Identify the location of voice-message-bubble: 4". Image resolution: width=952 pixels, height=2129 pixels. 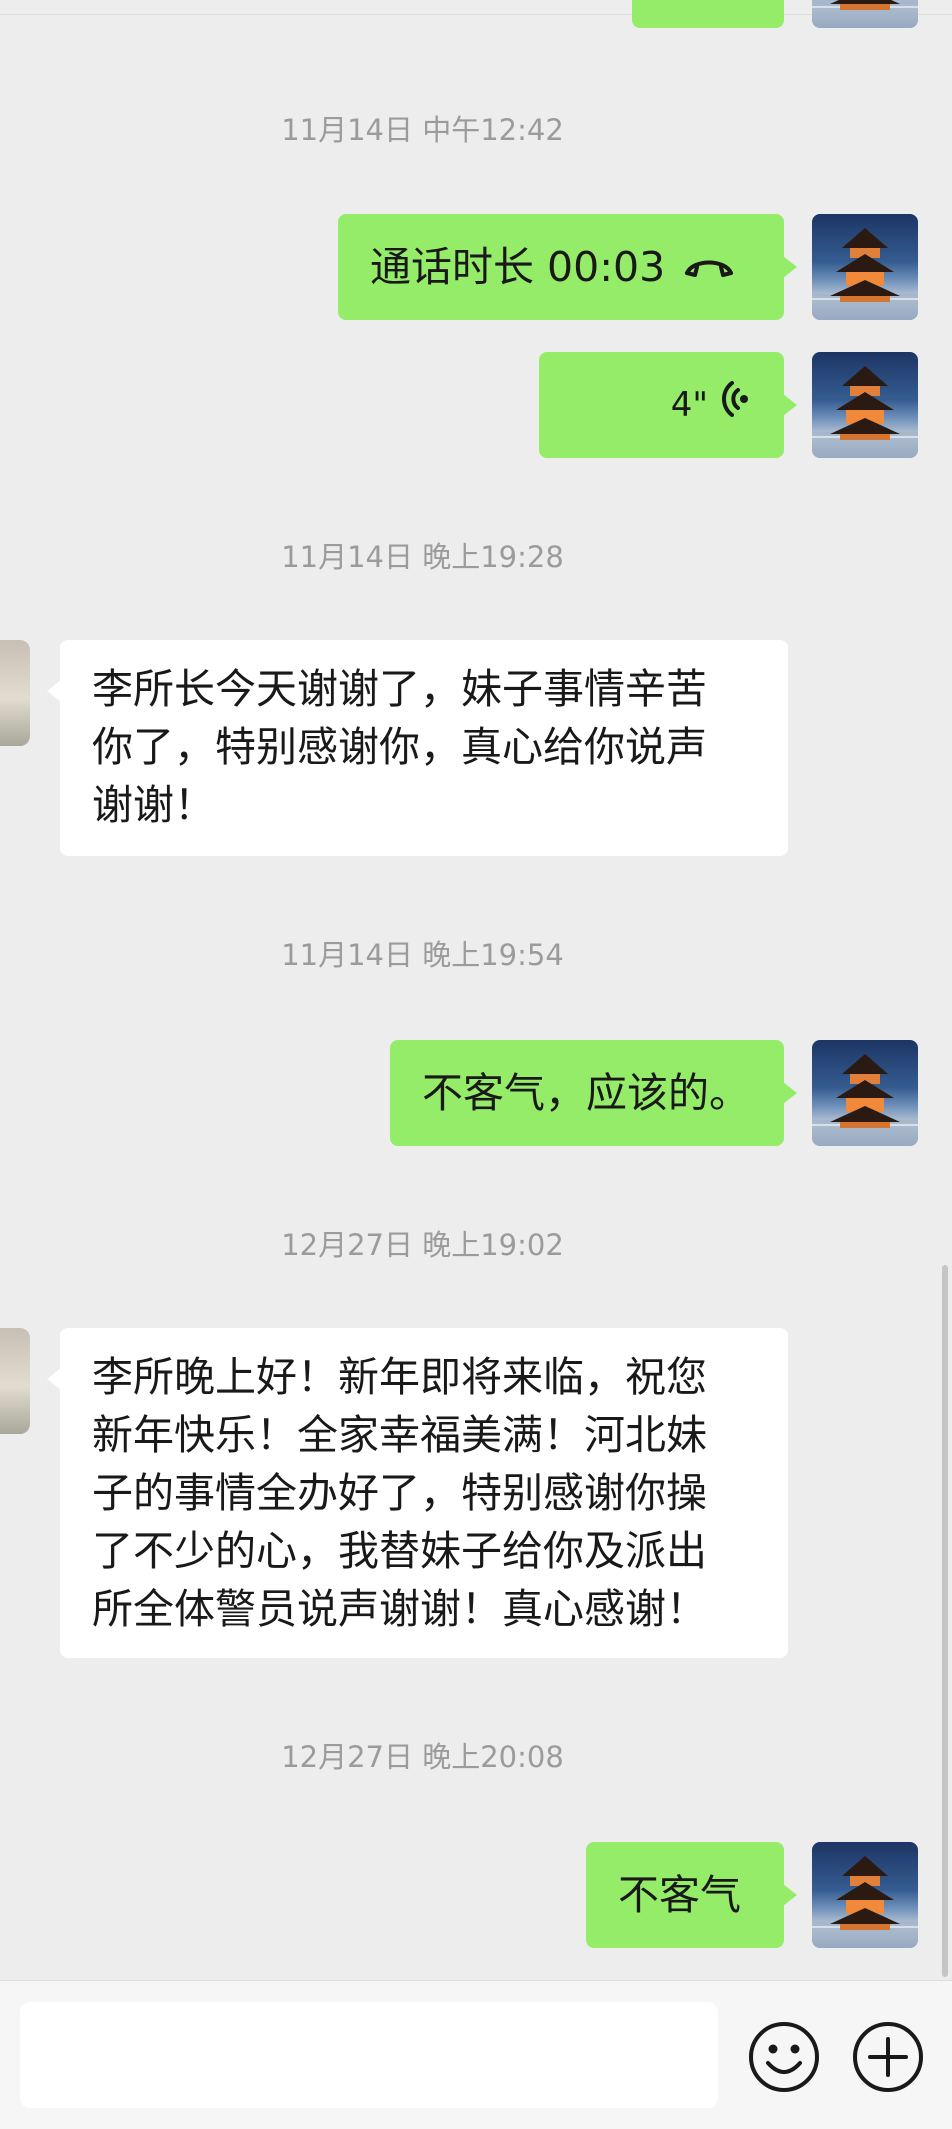
(668, 405).